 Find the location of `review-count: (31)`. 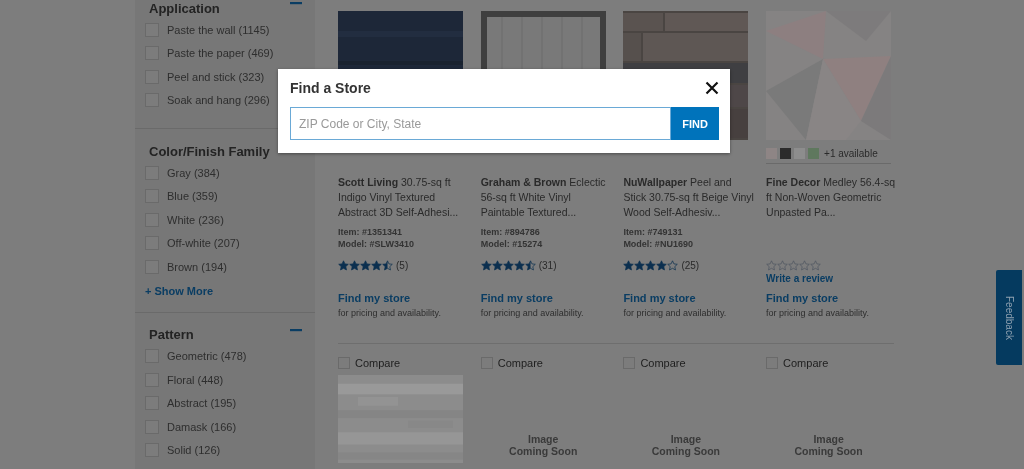

review-count: (31) is located at coordinates (547, 265).